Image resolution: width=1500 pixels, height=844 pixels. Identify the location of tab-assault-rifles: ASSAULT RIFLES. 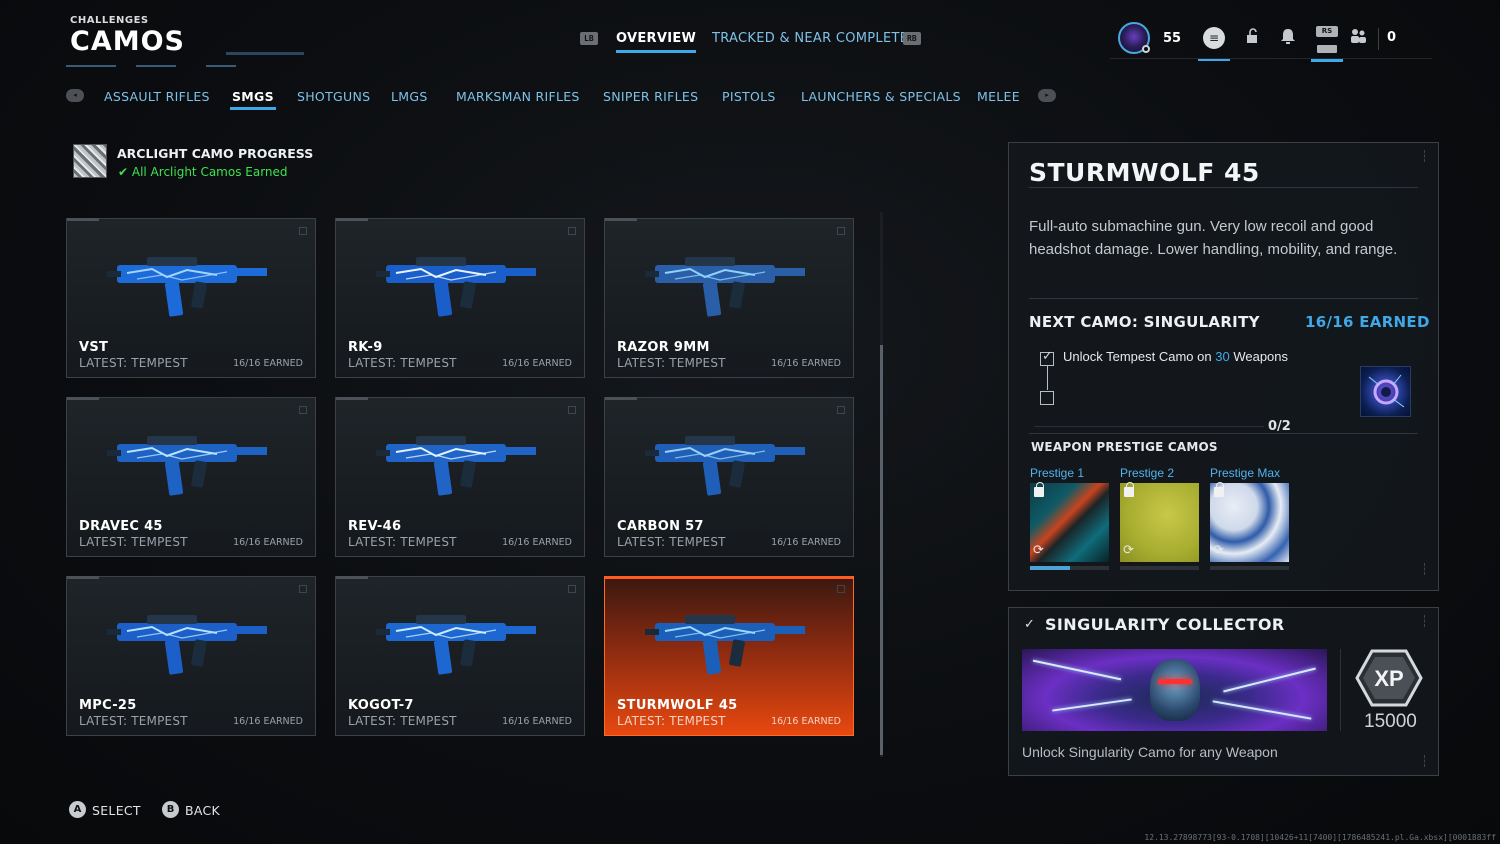
(157, 96).